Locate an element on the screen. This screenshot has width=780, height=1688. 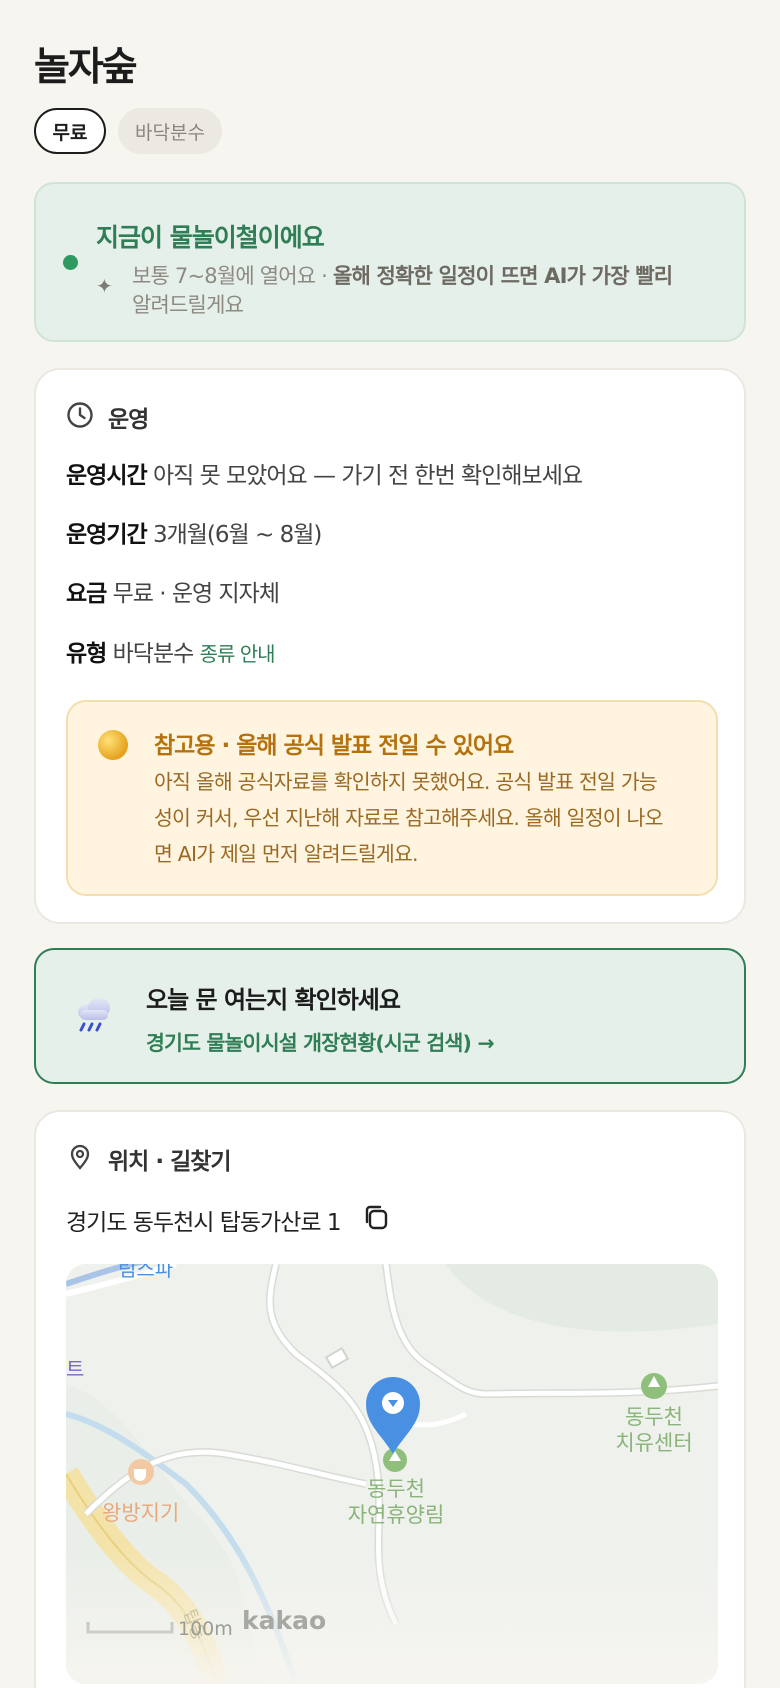
chip-floor-fountain: 바닥분수 is located at coordinates (170, 131).